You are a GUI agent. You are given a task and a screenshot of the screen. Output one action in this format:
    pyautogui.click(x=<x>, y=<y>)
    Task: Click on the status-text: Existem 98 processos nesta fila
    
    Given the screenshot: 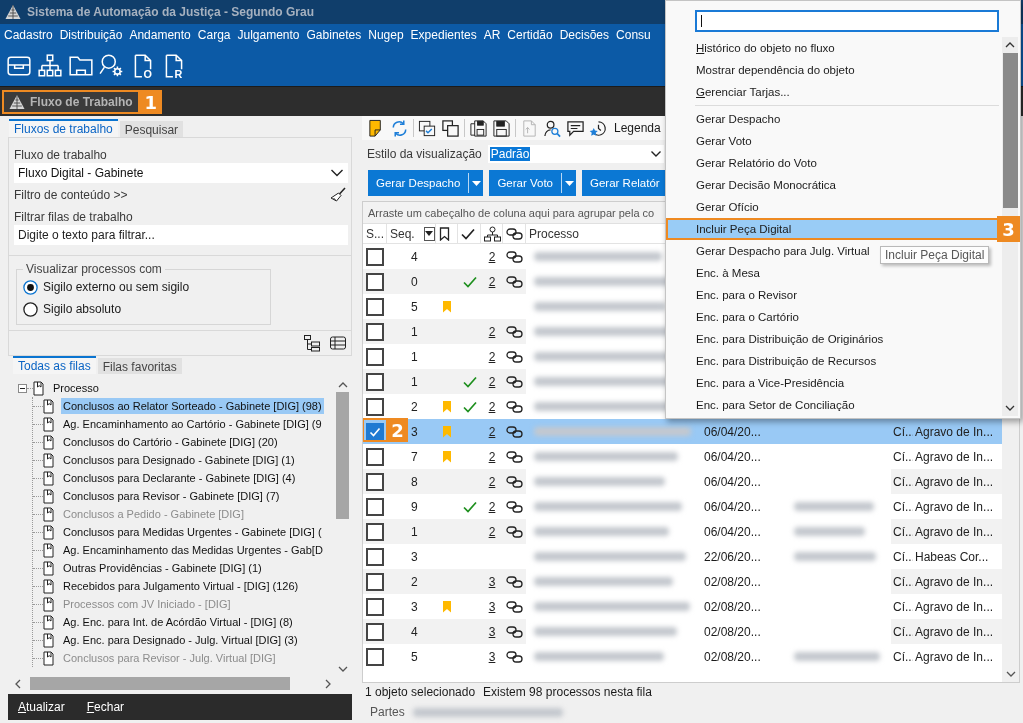 What is the action you would take?
    pyautogui.click(x=567, y=692)
    